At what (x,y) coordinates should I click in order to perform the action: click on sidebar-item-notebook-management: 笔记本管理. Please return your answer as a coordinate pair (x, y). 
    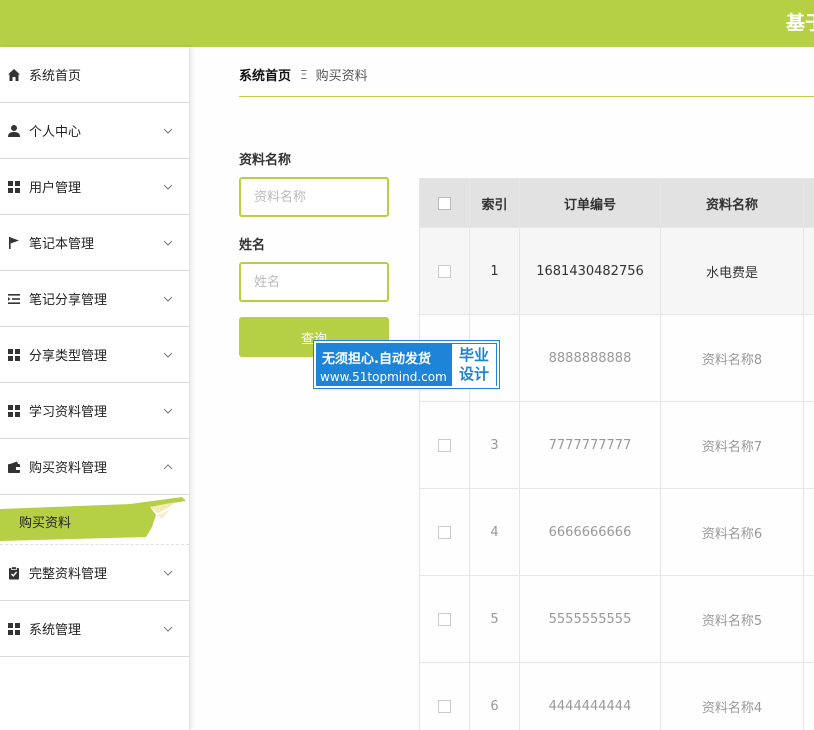
    Looking at the image, I should click on (94, 243).